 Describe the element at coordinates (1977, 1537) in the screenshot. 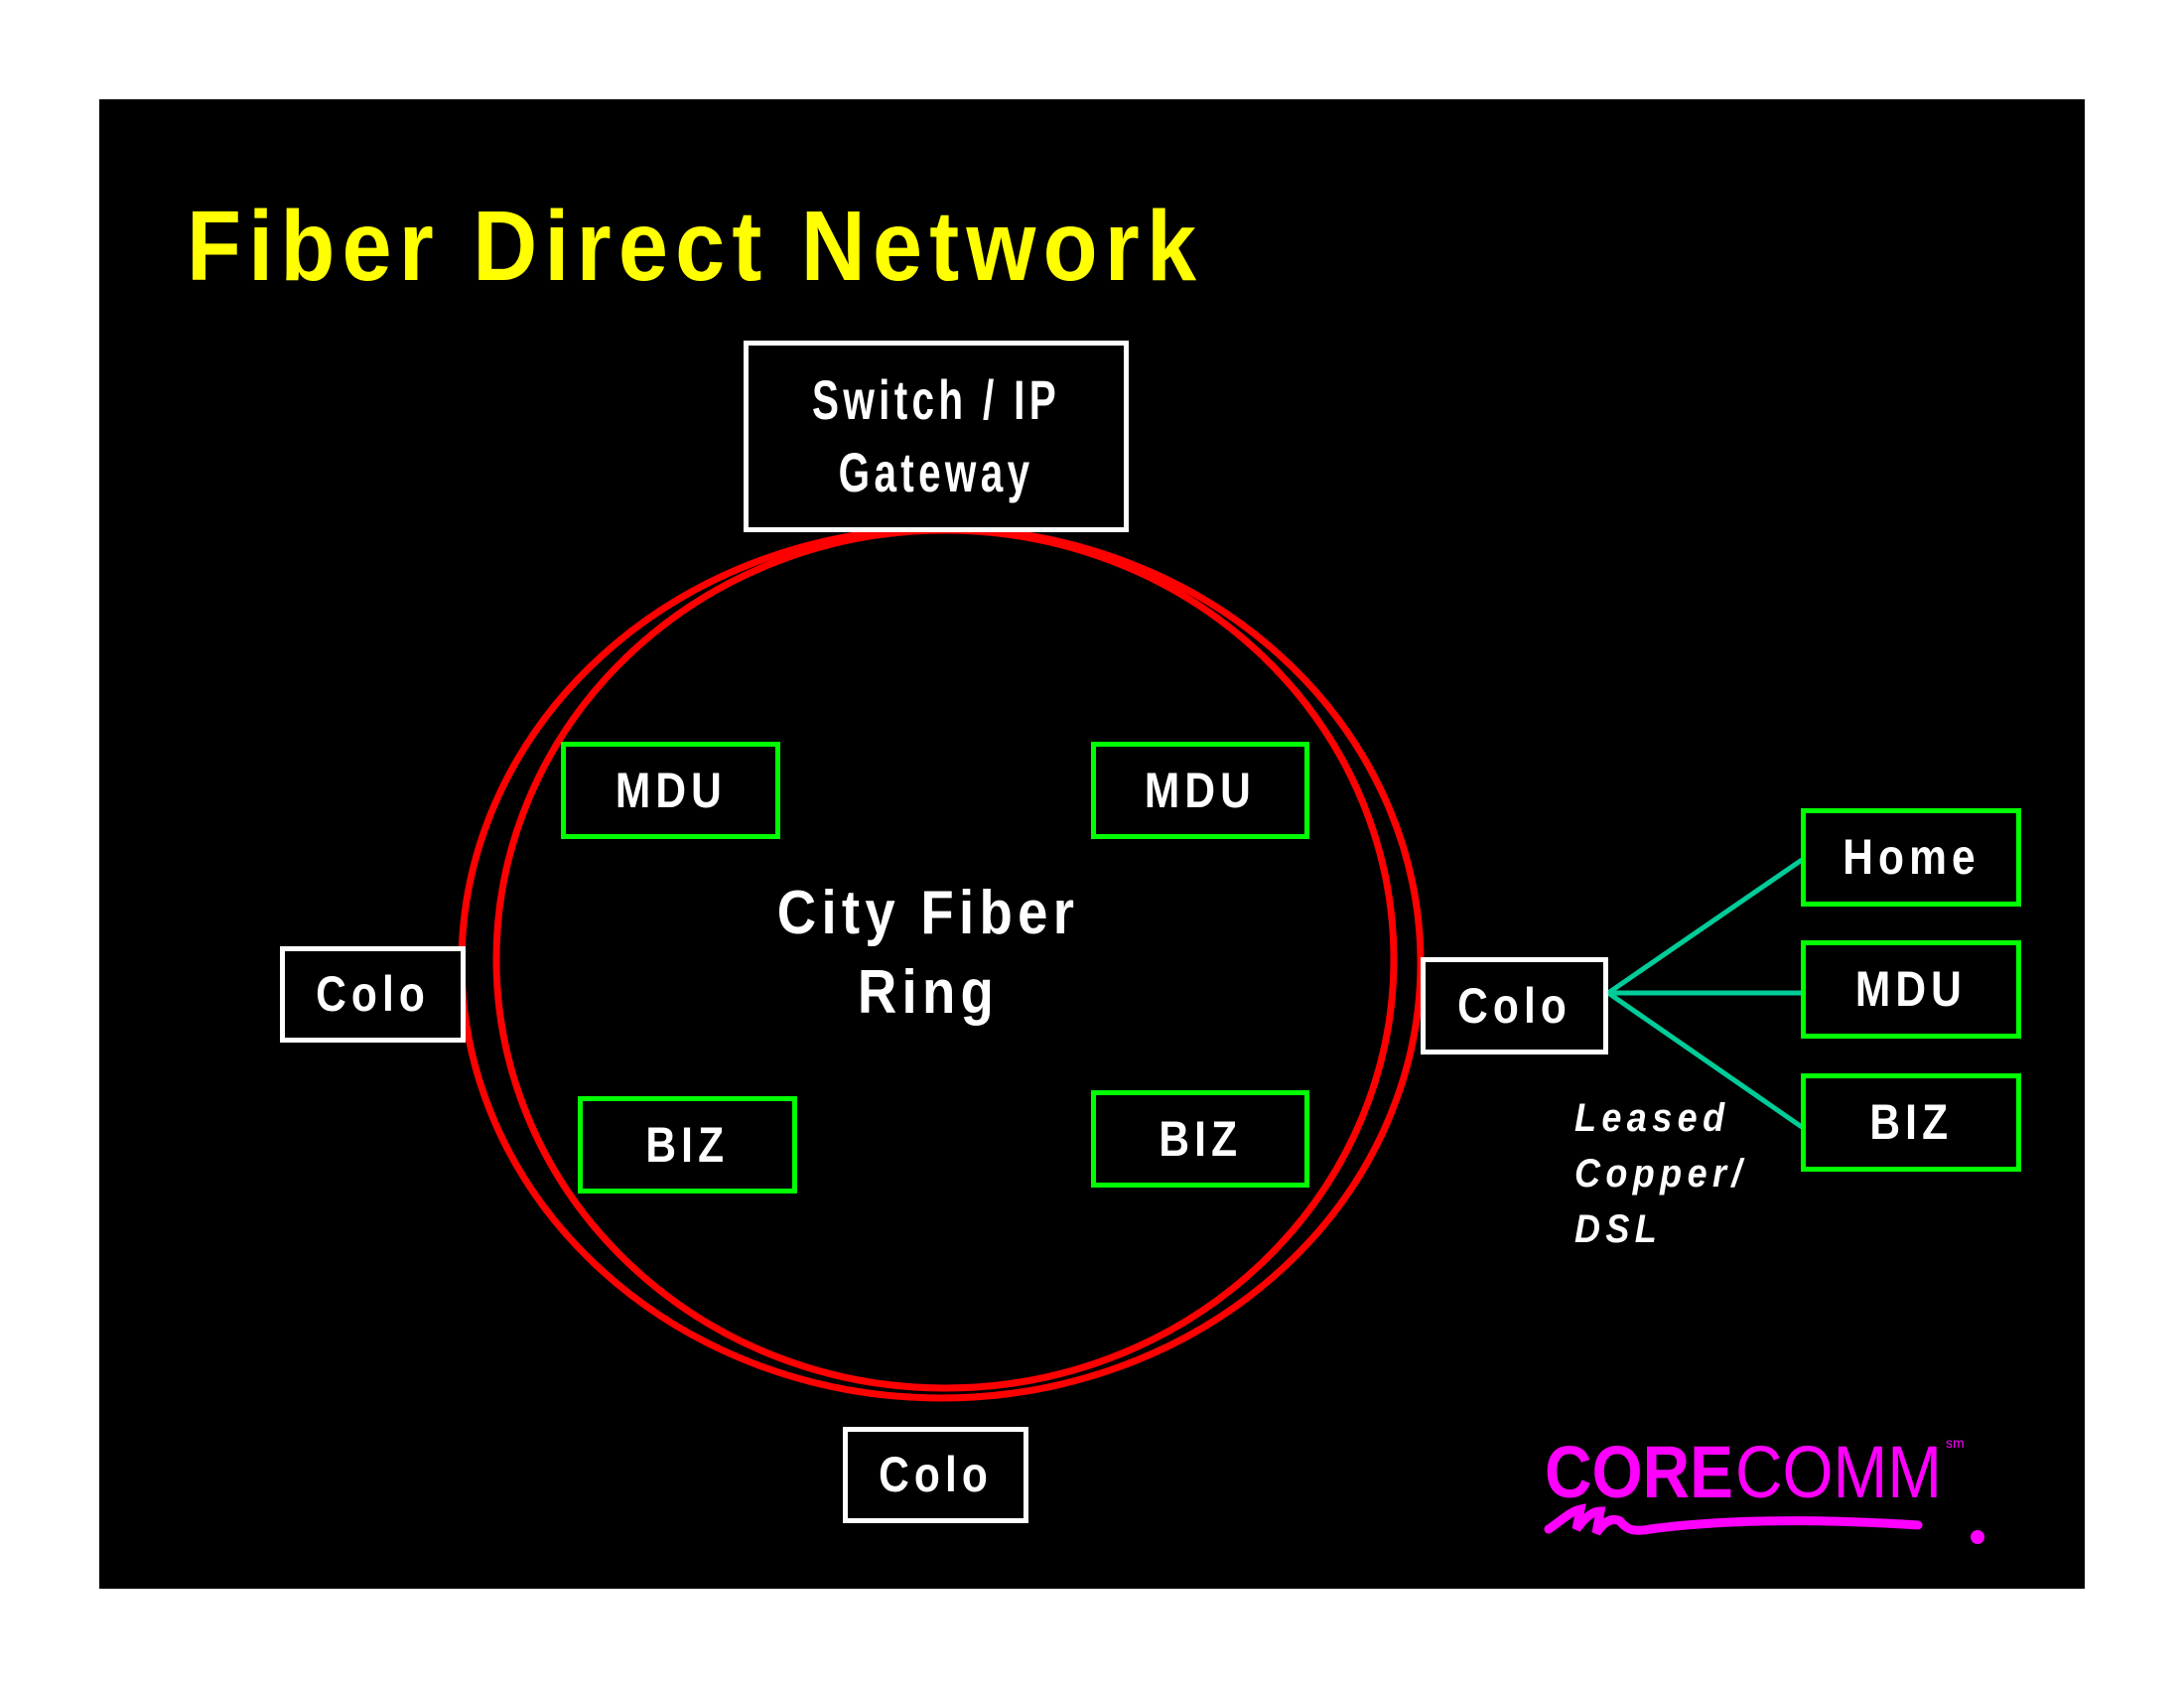

I see `logo-dot` at that location.